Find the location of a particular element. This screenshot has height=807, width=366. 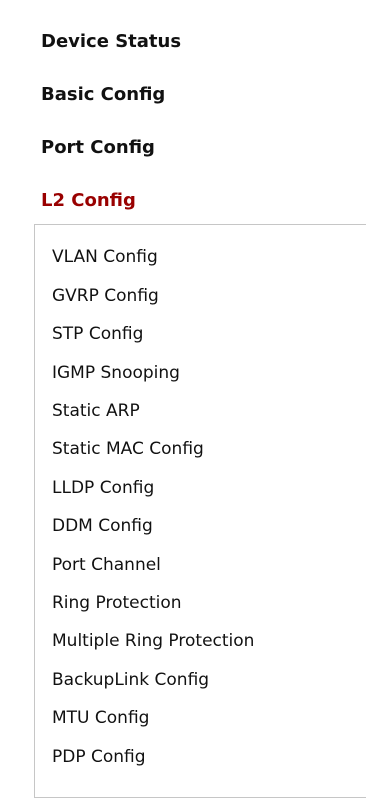

submenu-item-backuplink-config: BackupLink Config is located at coordinates (130, 680).